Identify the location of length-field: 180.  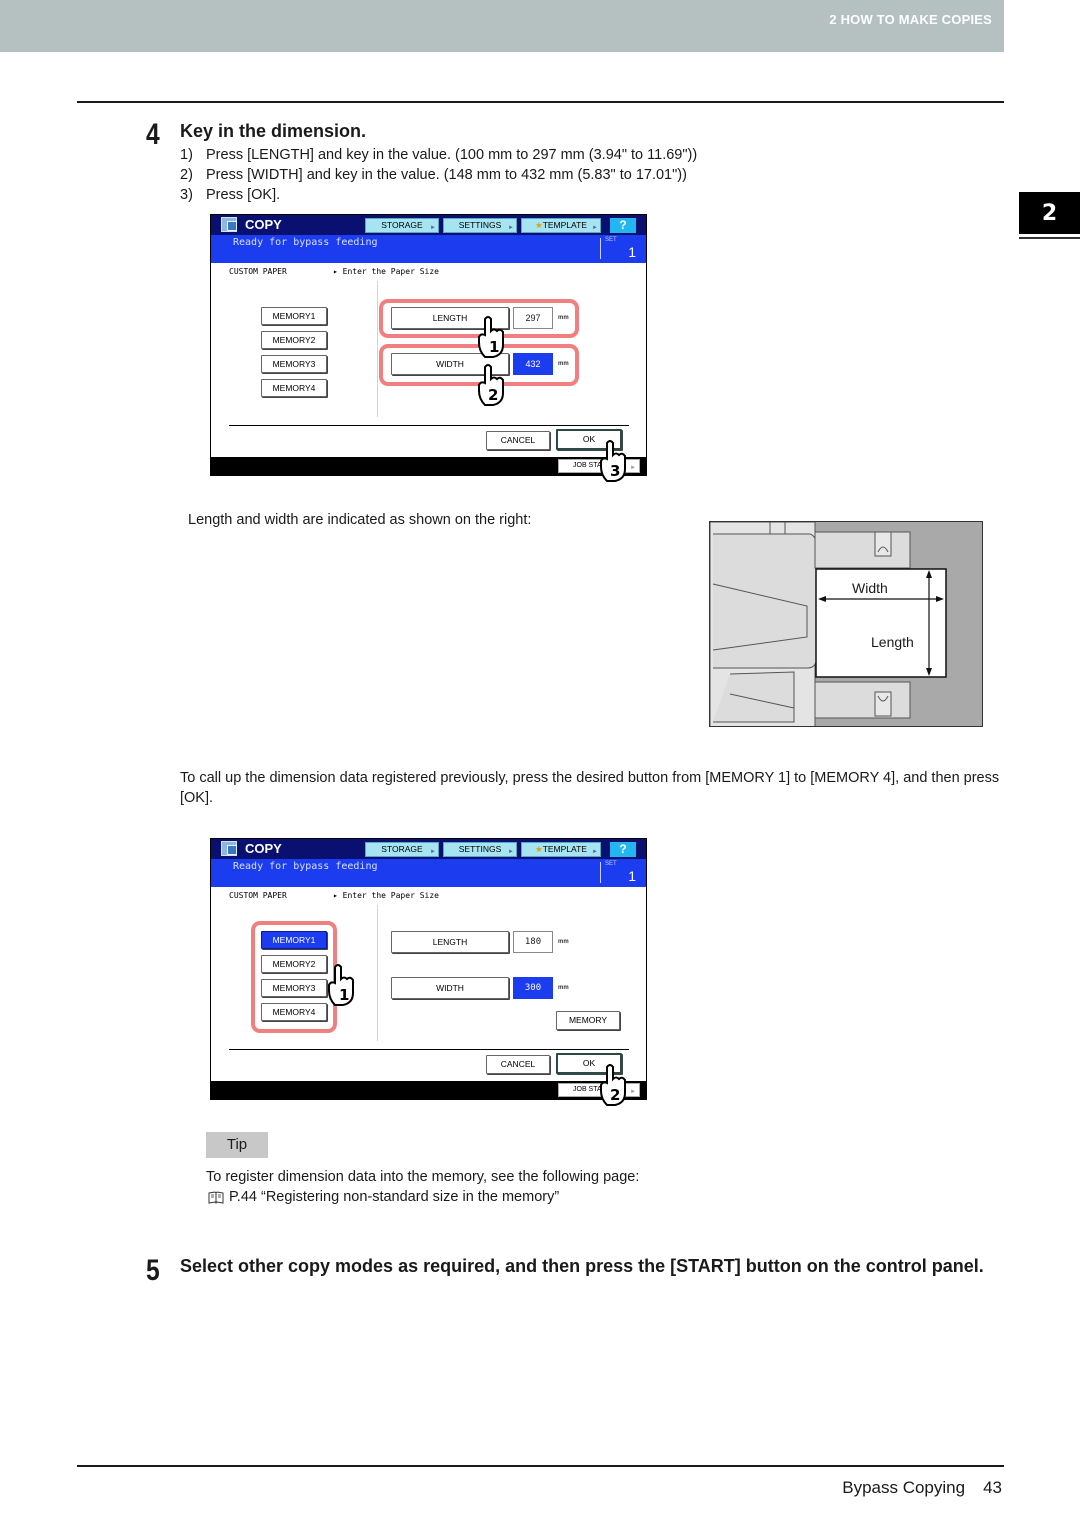
(533, 942).